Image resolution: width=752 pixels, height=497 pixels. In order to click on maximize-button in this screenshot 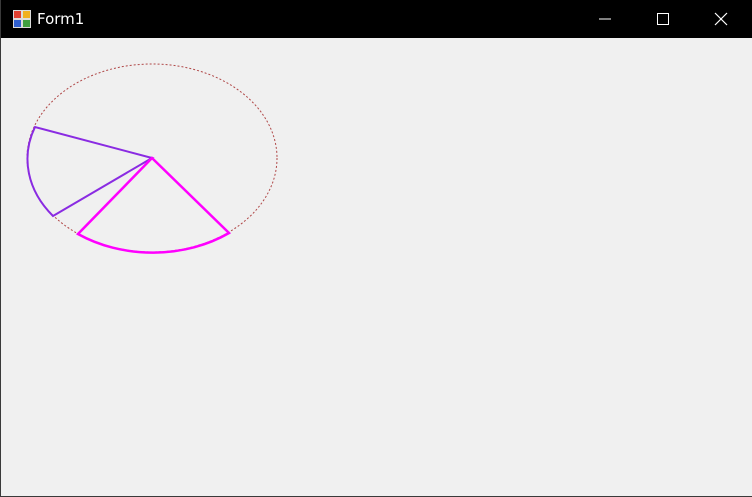, I will do `click(663, 19)`.